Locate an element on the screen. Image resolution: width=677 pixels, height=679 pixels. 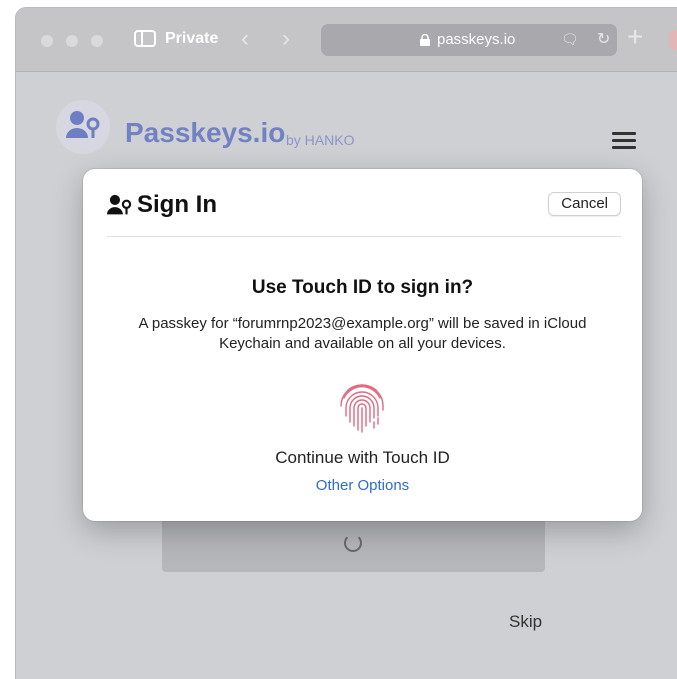
address-bar: passkeys.io 🗨 ↻ is located at coordinates (469, 40).